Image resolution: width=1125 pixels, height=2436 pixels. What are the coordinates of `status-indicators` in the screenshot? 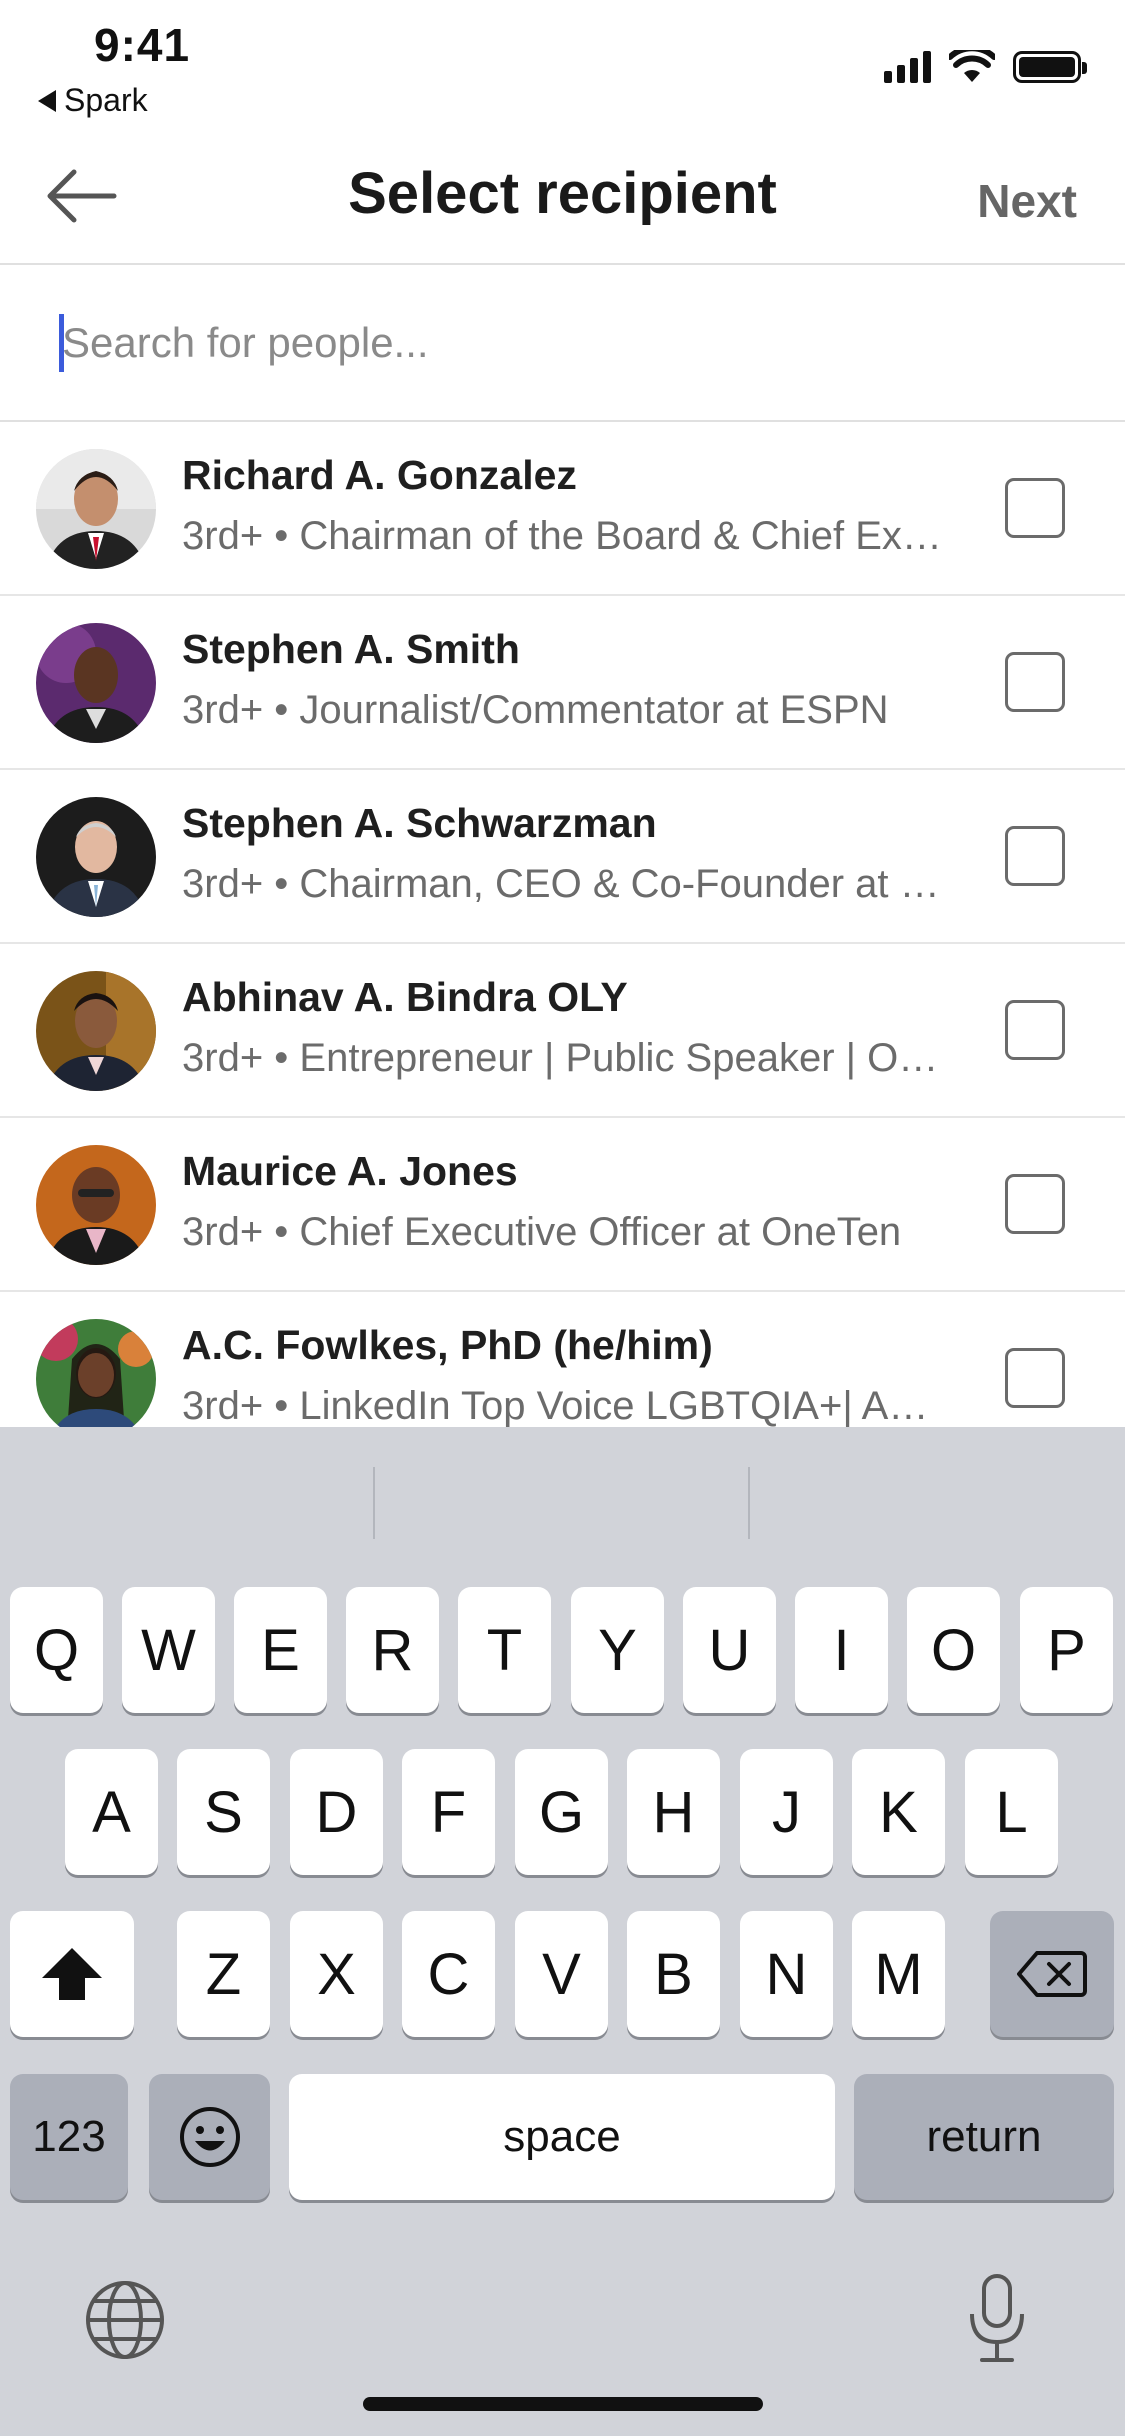 It's located at (985, 67).